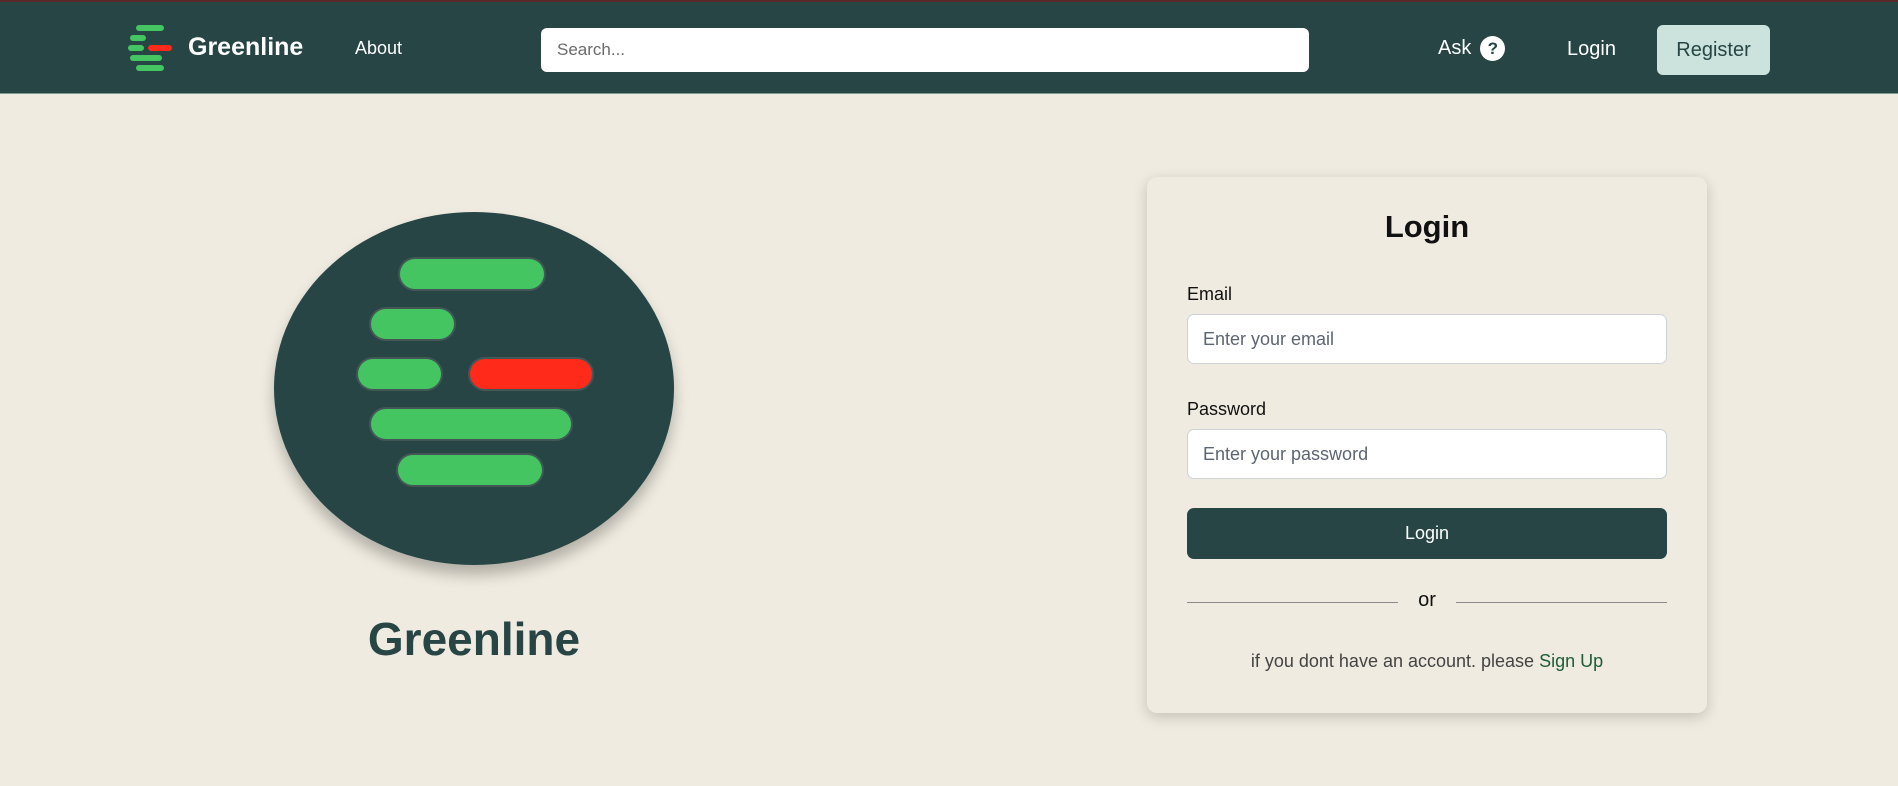 This screenshot has height=786, width=1898. I want to click on brand-link: Greenline, so click(214, 47).